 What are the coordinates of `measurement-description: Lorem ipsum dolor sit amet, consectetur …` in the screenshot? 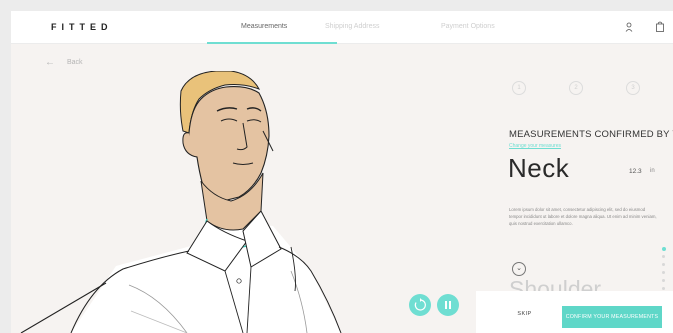 It's located at (583, 216).